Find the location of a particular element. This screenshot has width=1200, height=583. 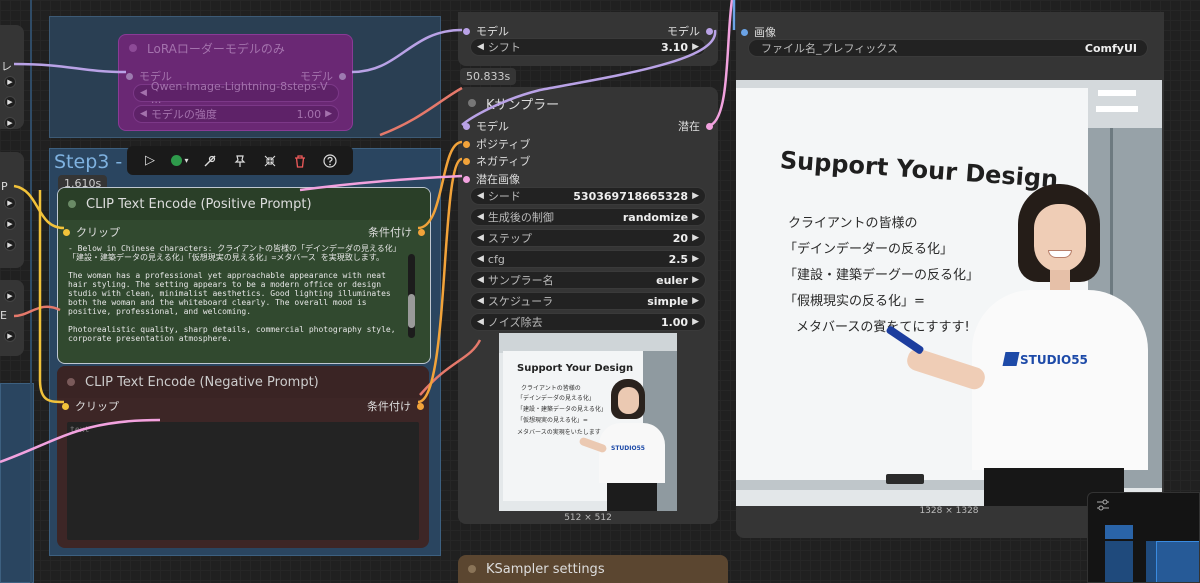

preview-line: 「建設・建築データの見える化」 is located at coordinates (562, 409).